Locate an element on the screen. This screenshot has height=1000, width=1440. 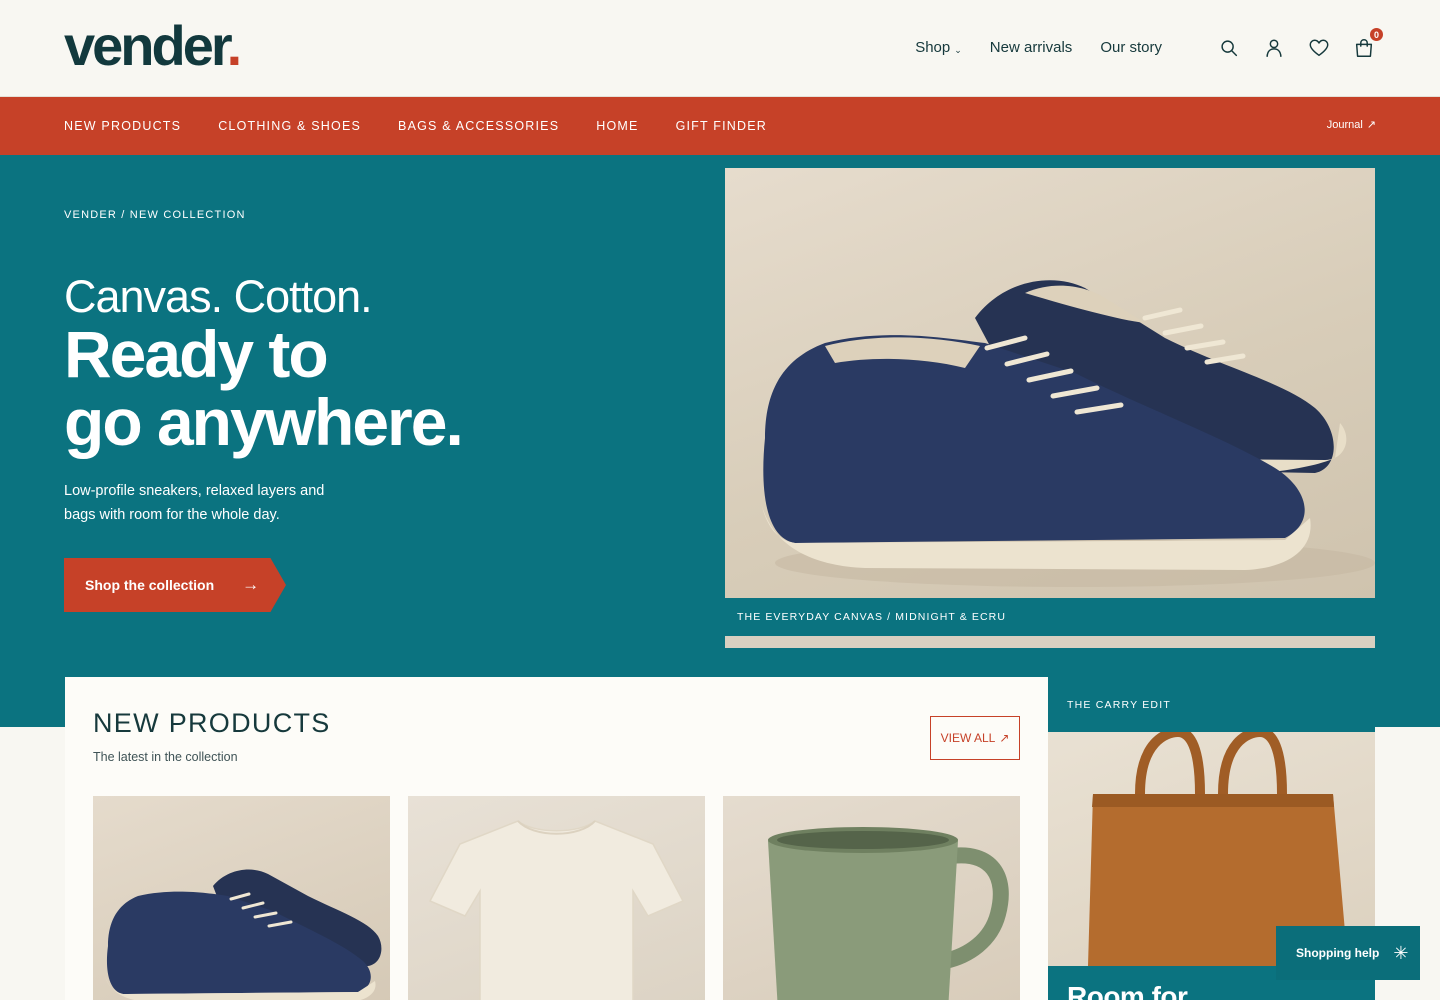
shopping-help-button: Shopping help ✳ is located at coordinates (1348, 953).